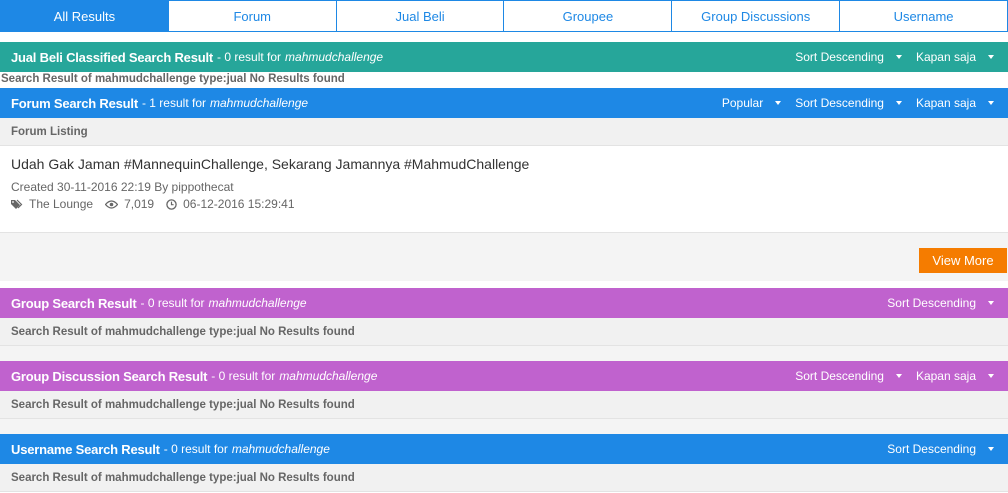 The height and width of the screenshot is (493, 1008). What do you see at coordinates (172, 303) in the screenshot?
I see `group-count: - 0 result for` at bounding box center [172, 303].